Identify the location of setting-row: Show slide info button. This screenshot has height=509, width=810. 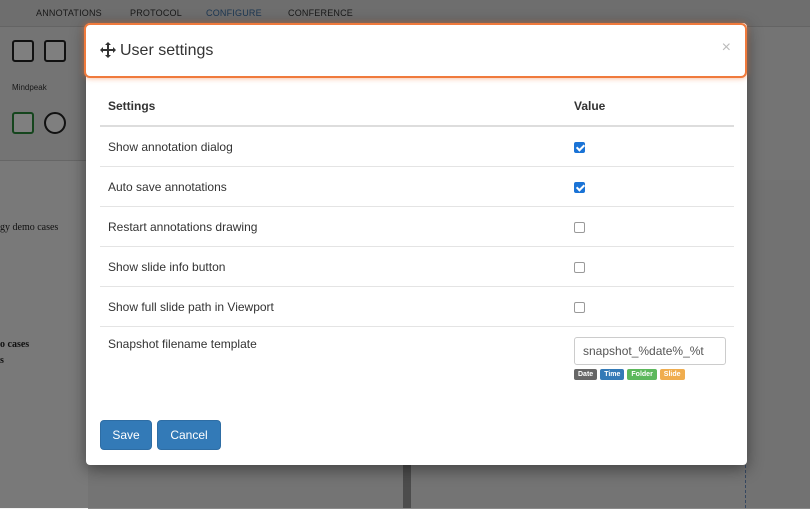
(417, 266).